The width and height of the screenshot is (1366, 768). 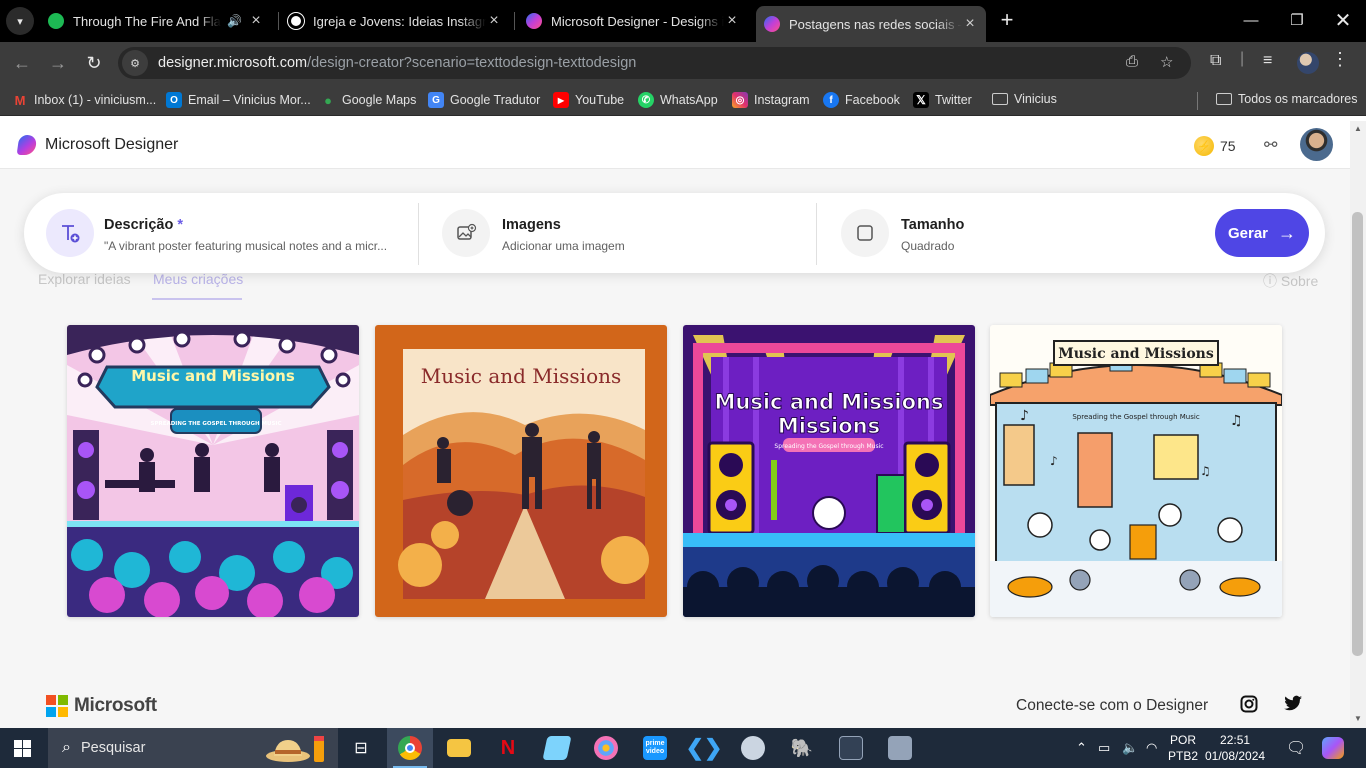 What do you see at coordinates (508, 748) in the screenshot?
I see `taskbar-netflix: N` at bounding box center [508, 748].